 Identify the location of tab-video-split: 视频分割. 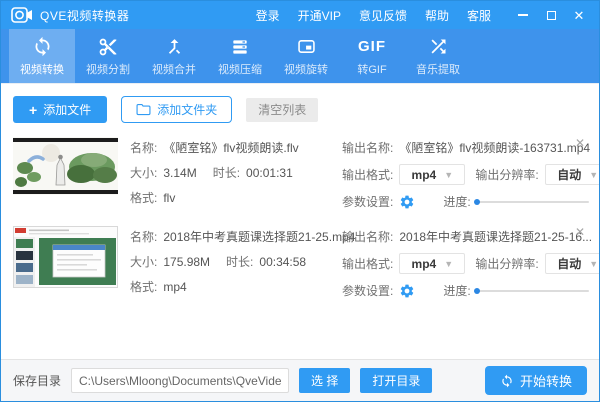
(108, 56).